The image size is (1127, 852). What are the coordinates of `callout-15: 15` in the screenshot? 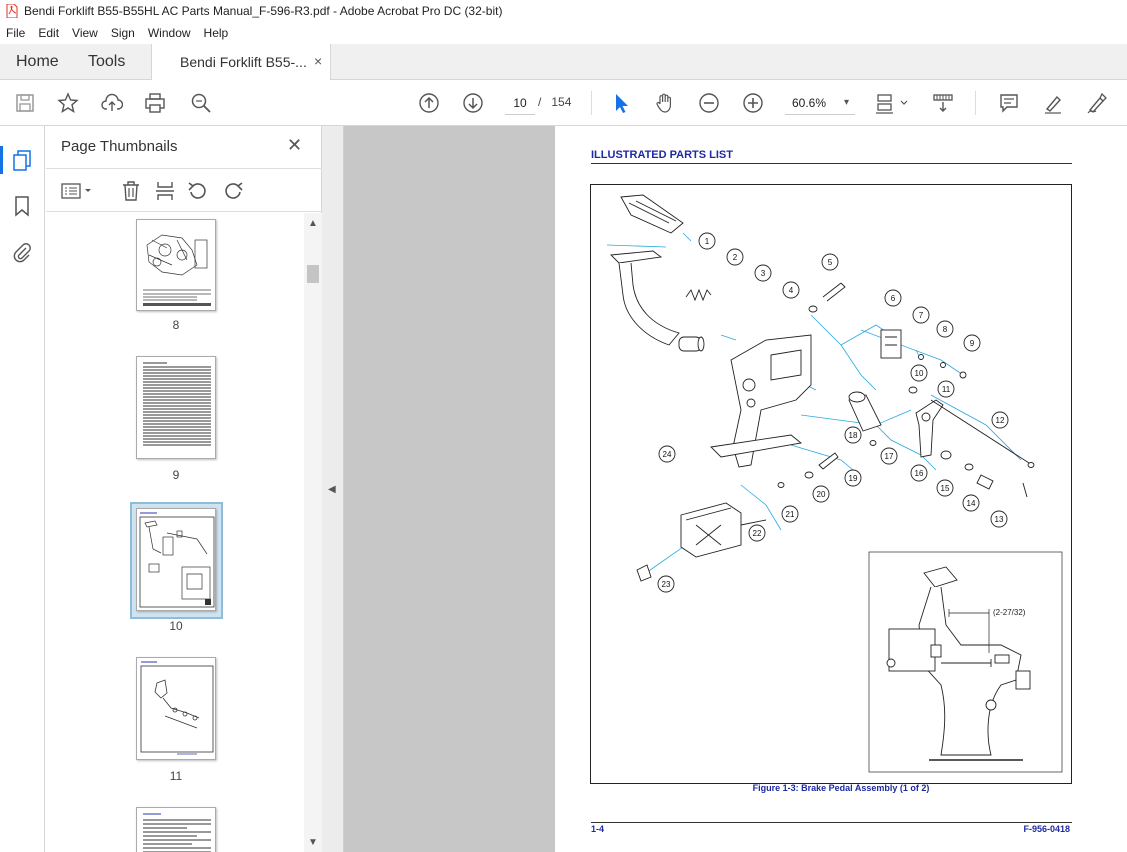 It's located at (945, 488).